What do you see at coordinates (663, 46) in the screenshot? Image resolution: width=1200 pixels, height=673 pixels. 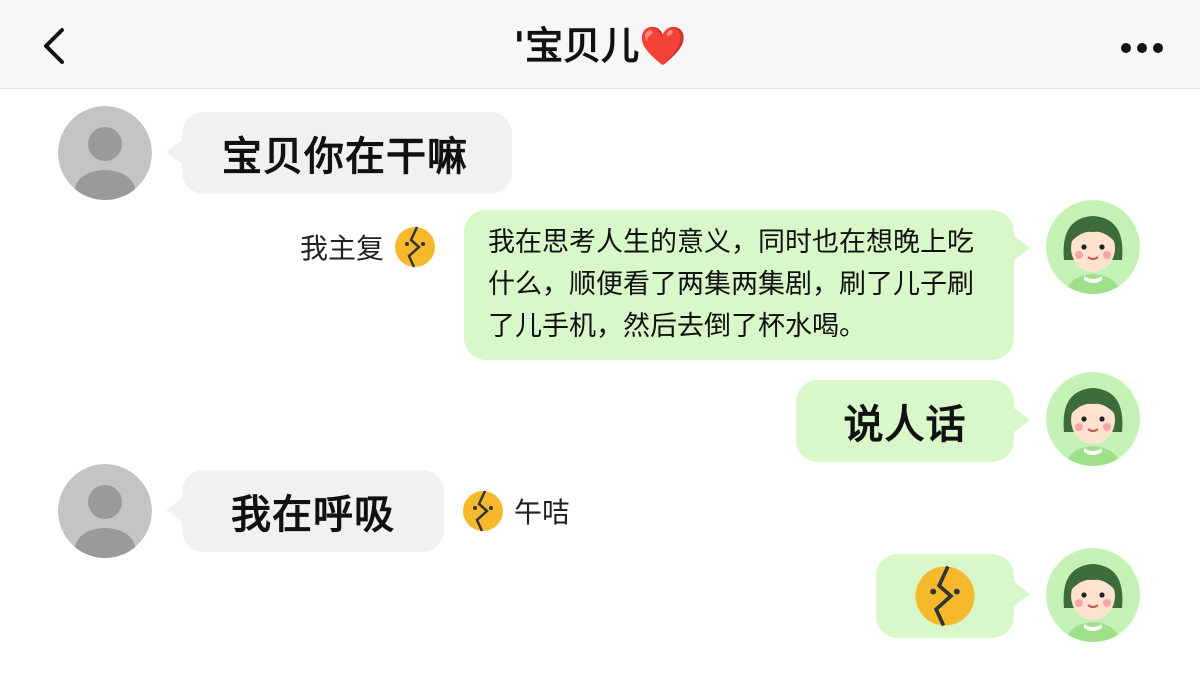 I see `heart-icon: ❤️` at bounding box center [663, 46].